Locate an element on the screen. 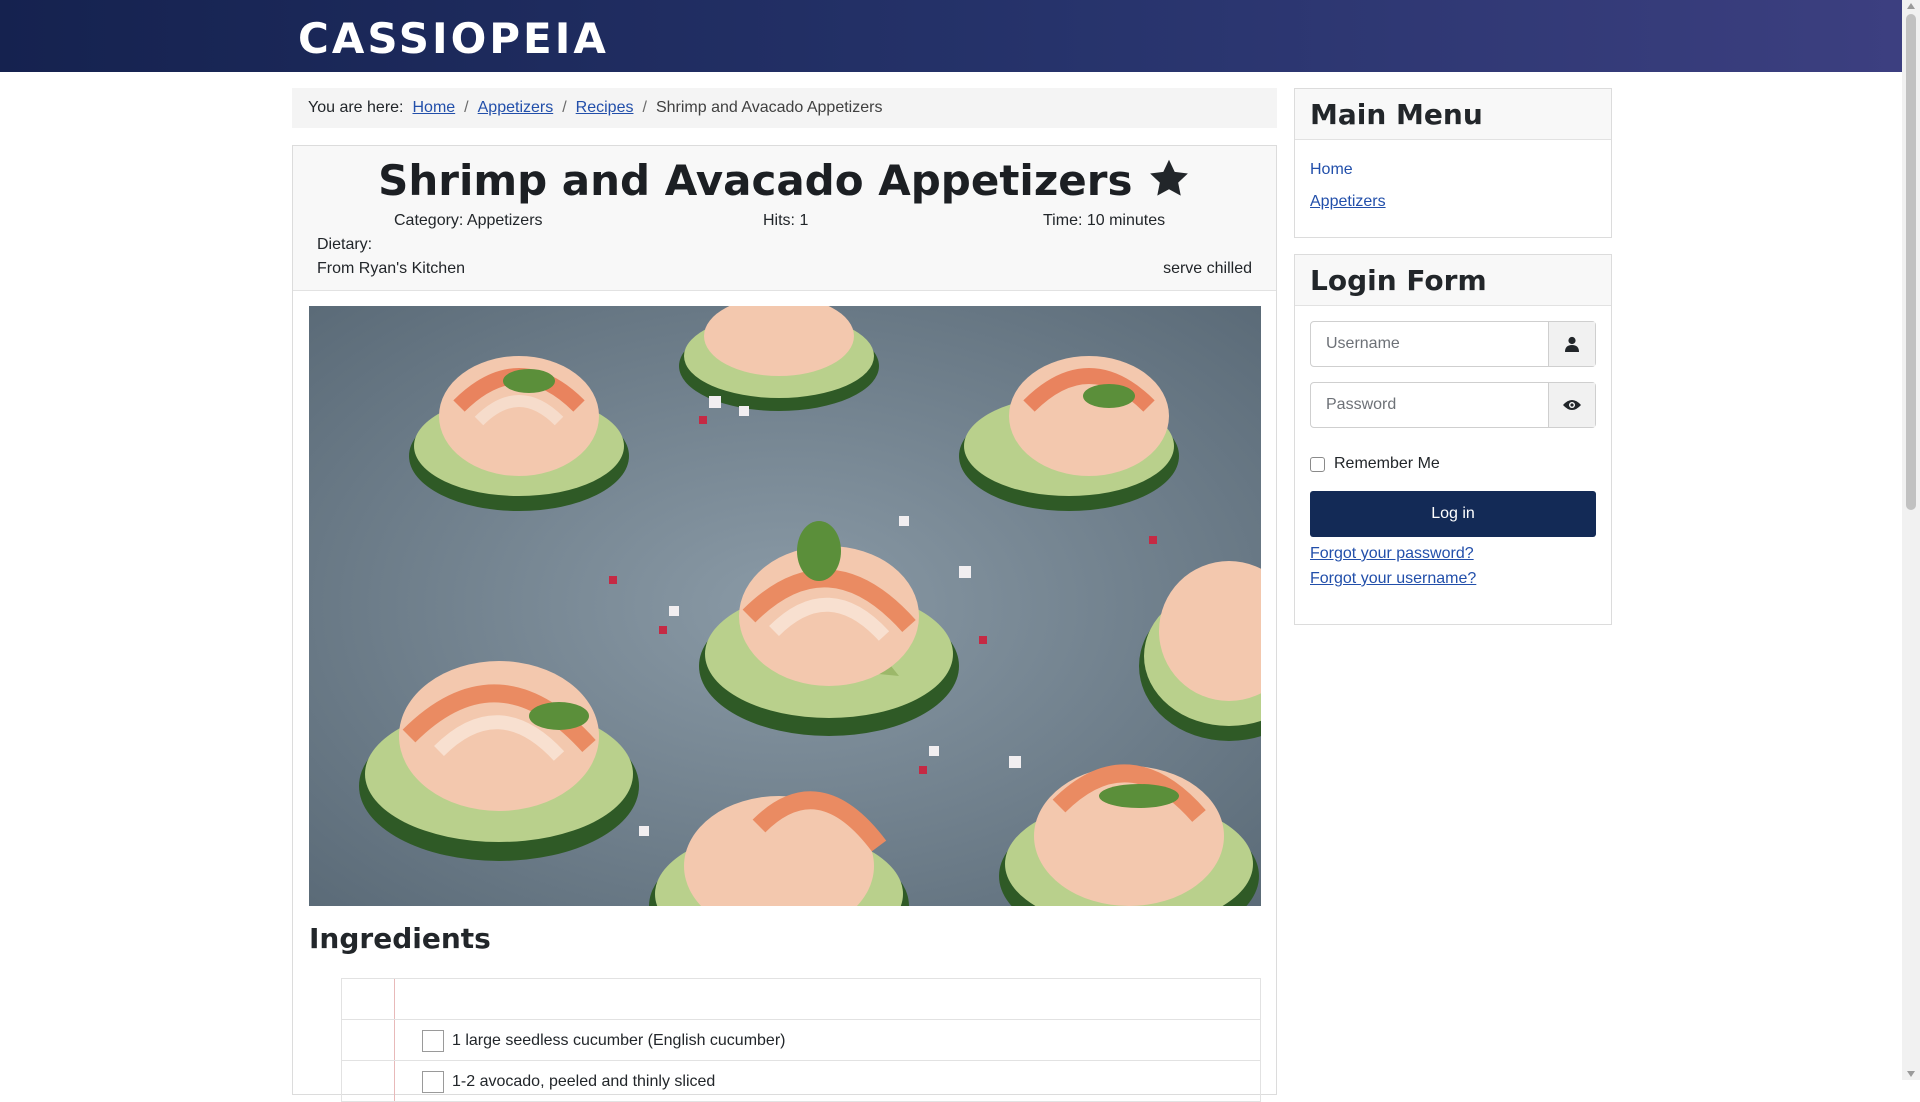 The height and width of the screenshot is (1102, 1920). site-logo: CASSIOPEIA is located at coordinates (453, 38).